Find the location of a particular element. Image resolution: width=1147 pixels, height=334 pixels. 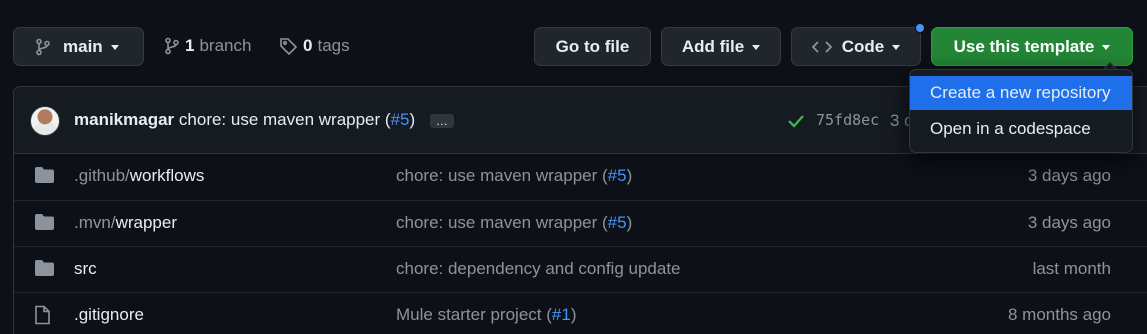

file-icon is located at coordinates (42, 315).